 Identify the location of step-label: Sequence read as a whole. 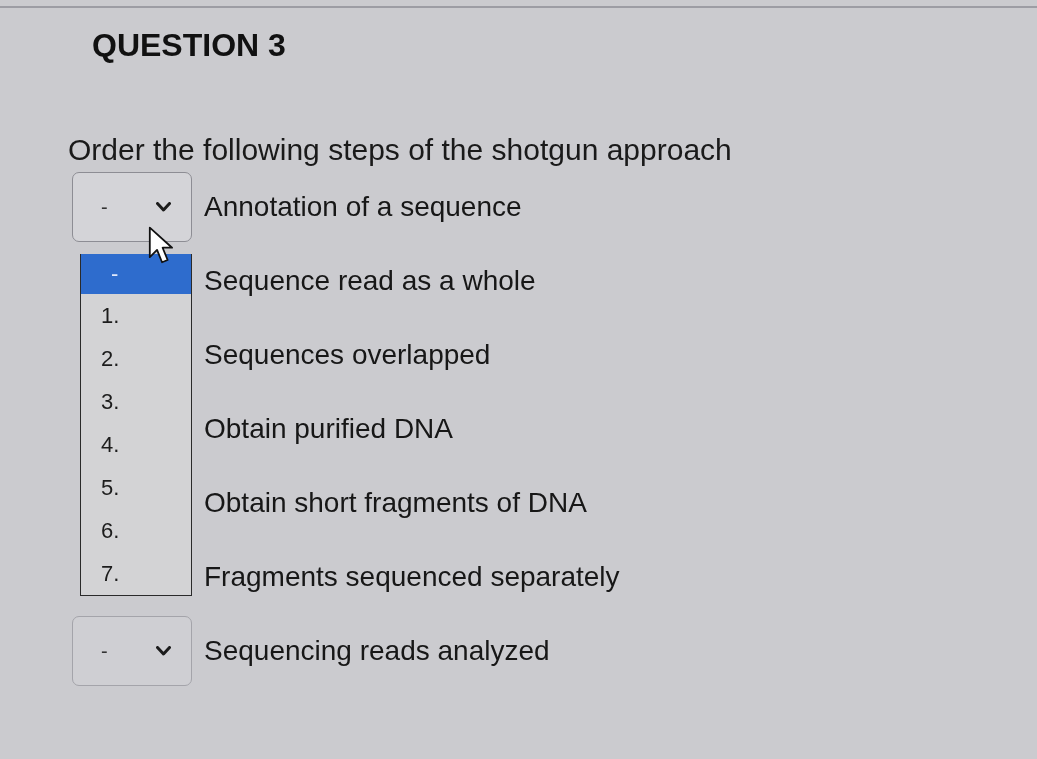
(370, 281).